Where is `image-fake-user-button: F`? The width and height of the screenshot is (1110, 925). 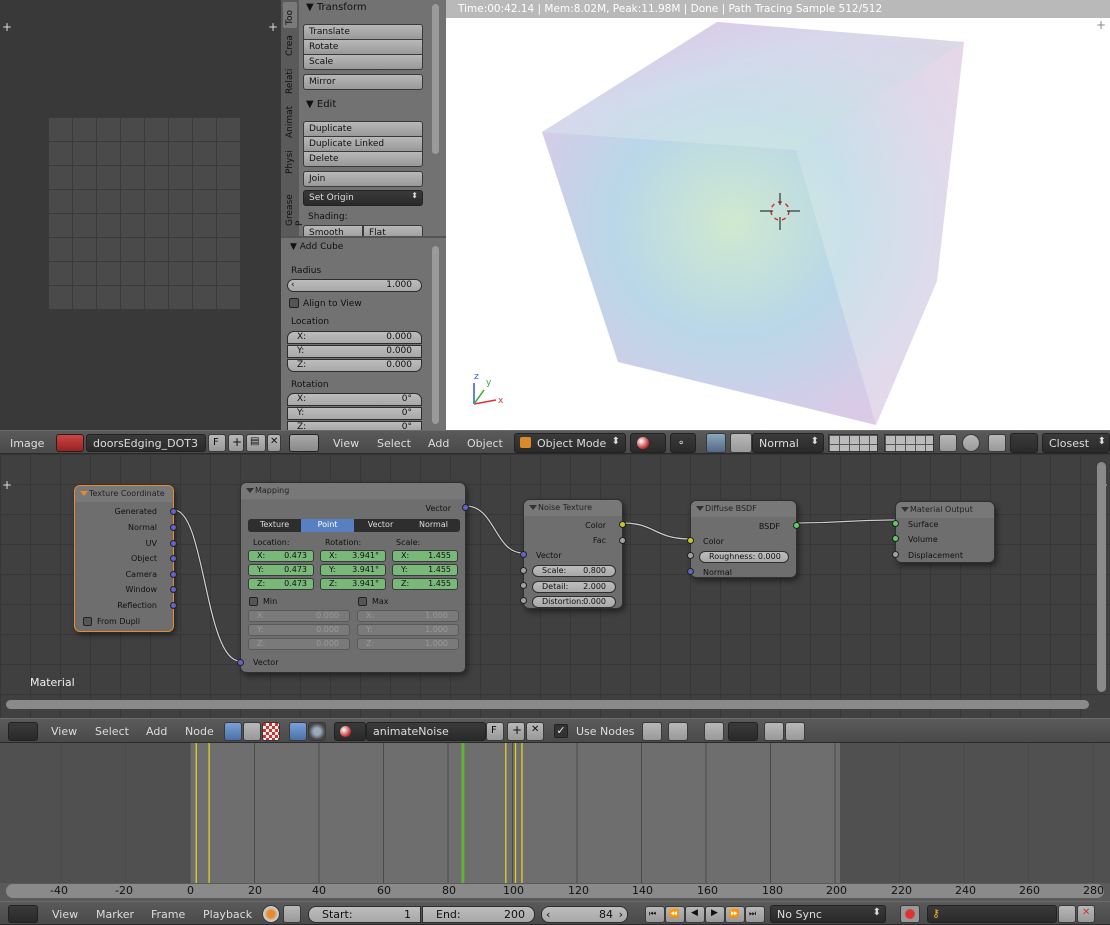
image-fake-user-button: F is located at coordinates (217, 443).